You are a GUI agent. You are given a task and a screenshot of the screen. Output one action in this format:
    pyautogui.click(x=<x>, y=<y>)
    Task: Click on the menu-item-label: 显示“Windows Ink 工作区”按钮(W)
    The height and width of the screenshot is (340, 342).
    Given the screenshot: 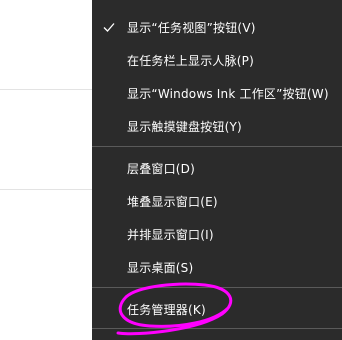 What is the action you would take?
    pyautogui.click(x=228, y=93)
    